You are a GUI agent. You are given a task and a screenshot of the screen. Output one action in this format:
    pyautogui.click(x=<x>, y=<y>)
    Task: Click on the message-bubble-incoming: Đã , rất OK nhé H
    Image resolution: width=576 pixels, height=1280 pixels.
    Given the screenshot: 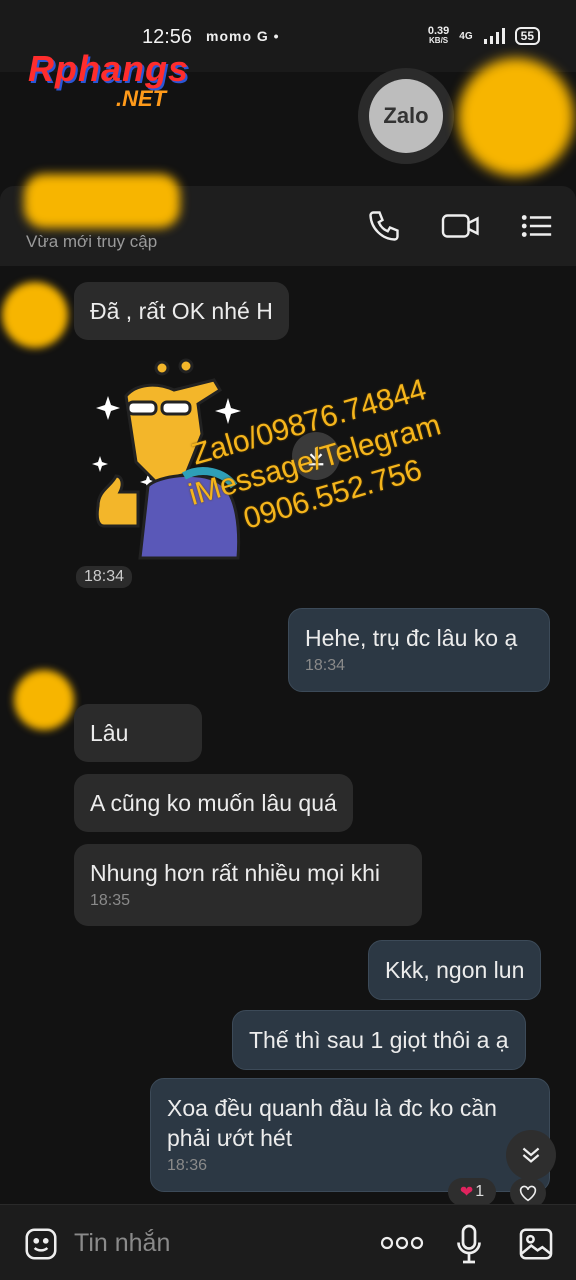 What is the action you would take?
    pyautogui.click(x=181, y=311)
    